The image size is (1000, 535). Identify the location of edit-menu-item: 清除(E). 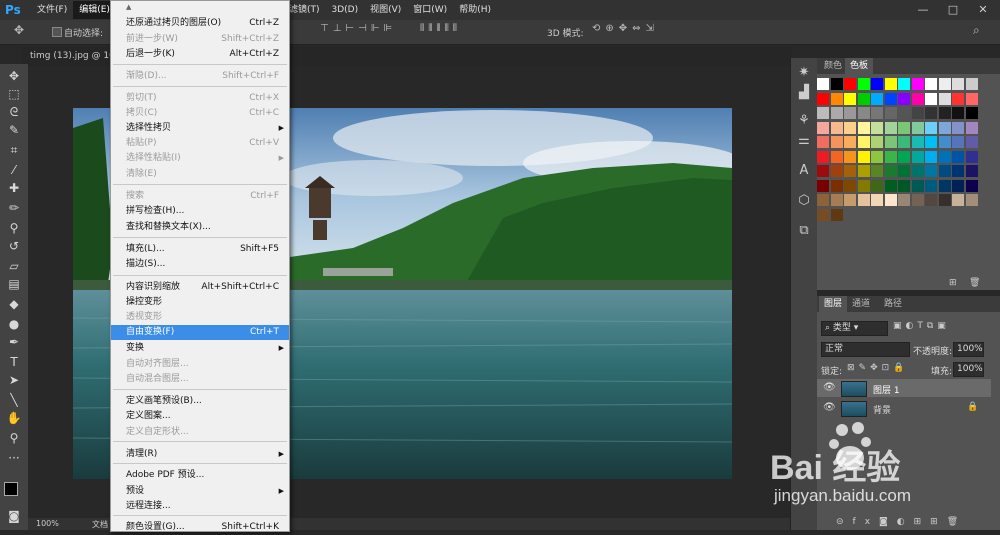
(200, 174).